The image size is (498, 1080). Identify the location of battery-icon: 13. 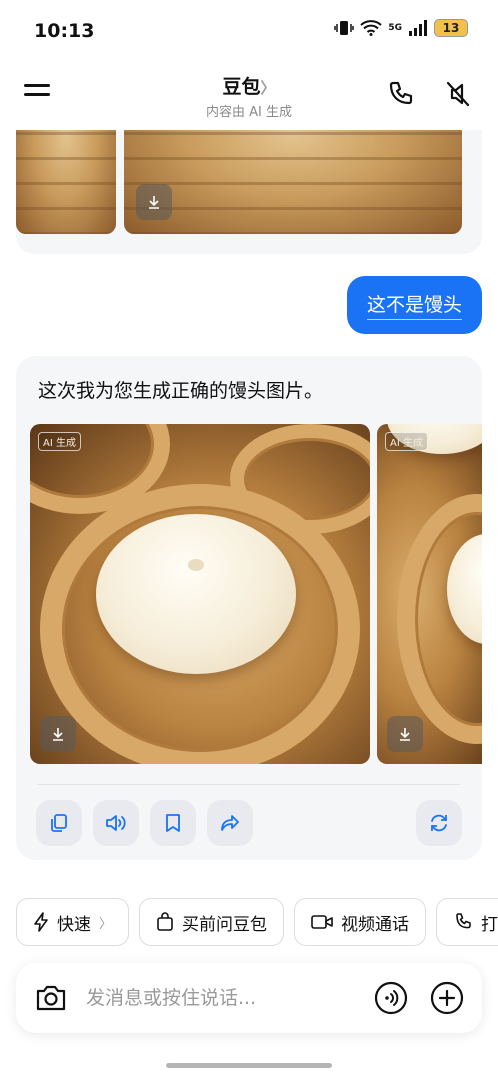
(451, 28).